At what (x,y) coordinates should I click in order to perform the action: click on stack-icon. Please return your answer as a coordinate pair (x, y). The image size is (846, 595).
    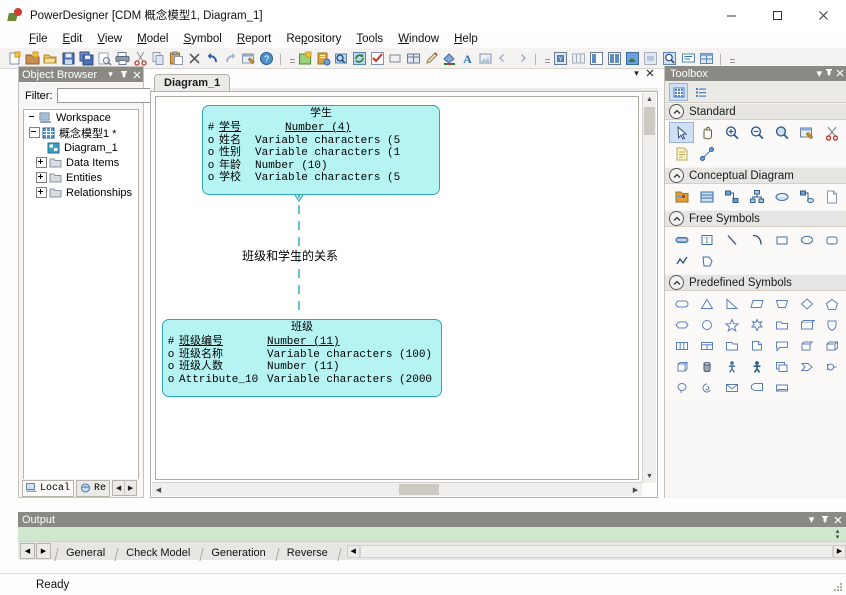
    Looking at the image, I should click on (806, 345).